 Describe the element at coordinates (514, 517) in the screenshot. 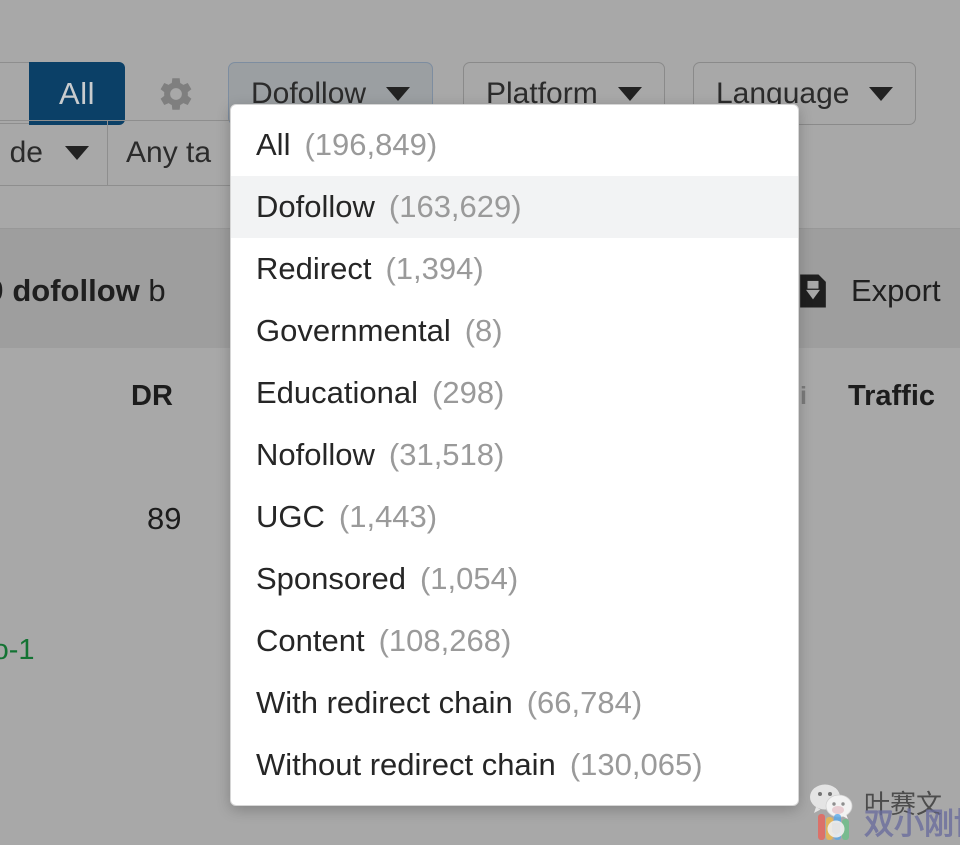

I see `menu-item-ugc: UGC (1,443)` at that location.